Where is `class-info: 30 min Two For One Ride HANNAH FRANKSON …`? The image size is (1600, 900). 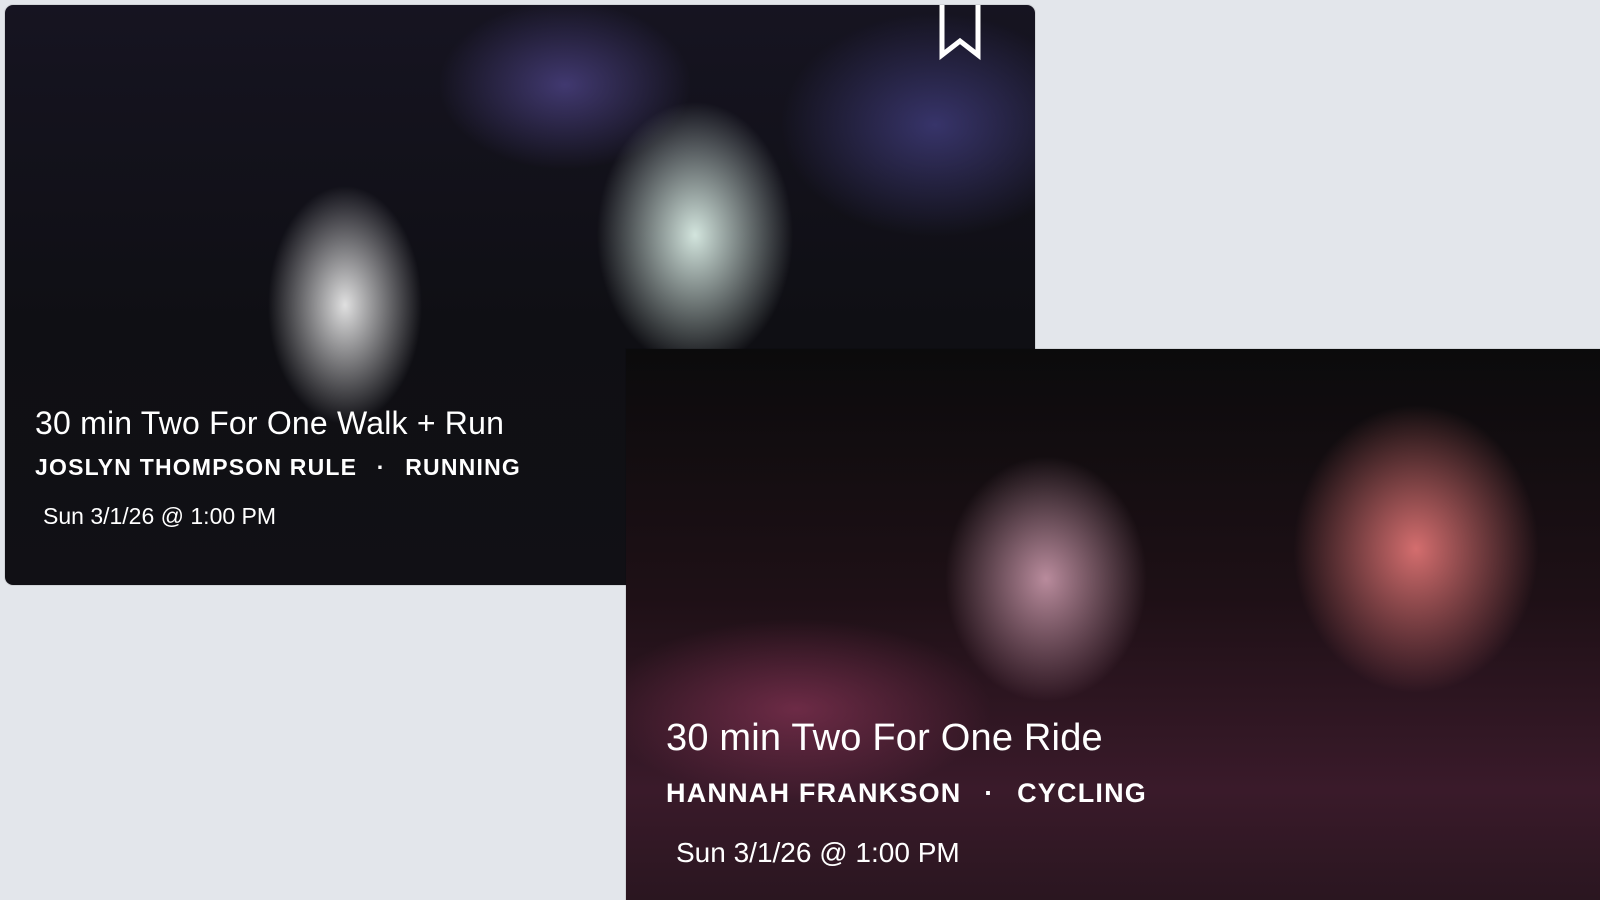
class-info: 30 min Two For One Ride HANNAH FRANKSON … is located at coordinates (1113, 793).